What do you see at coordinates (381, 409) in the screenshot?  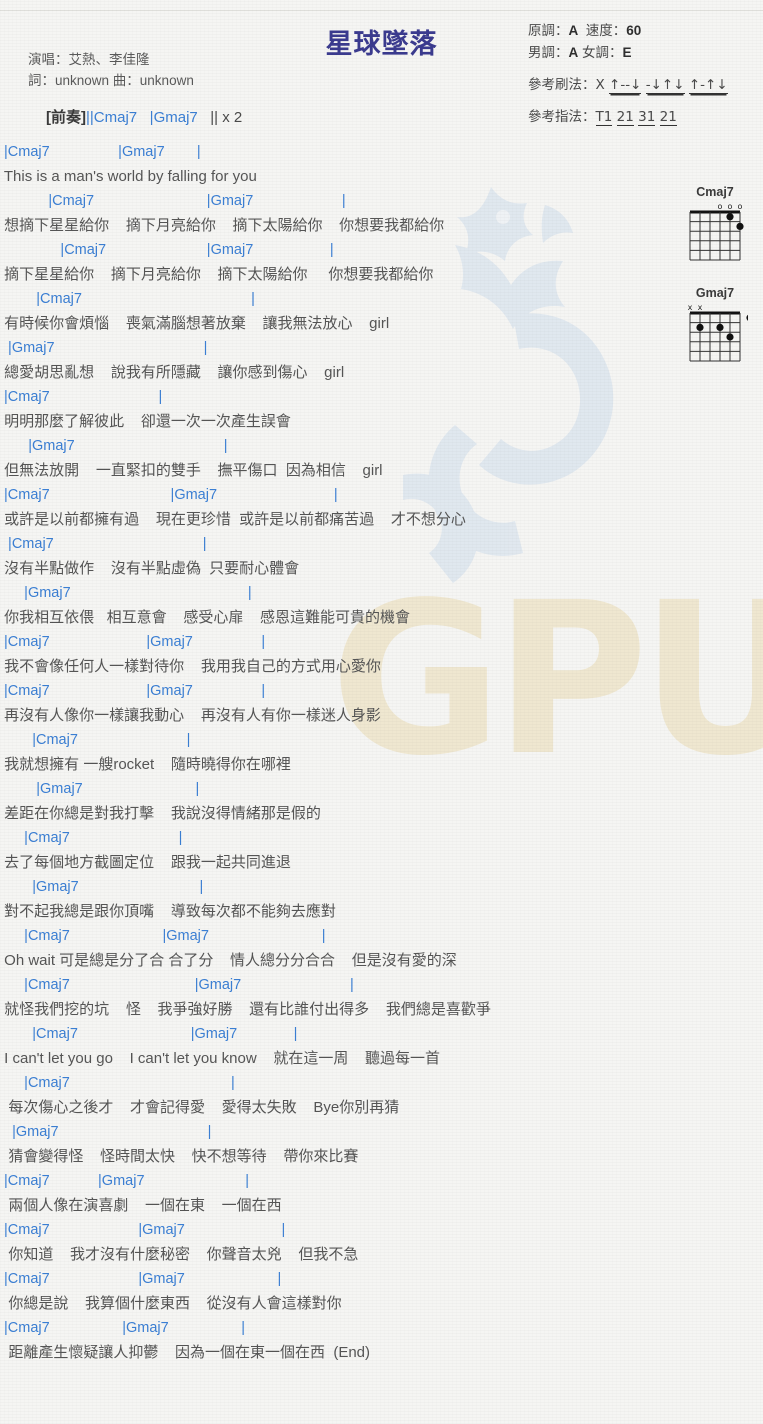 I see `chord-lyric-block: |Cmaj7 | 明明那麼了解彼此 卻還一次一次產生誤會` at bounding box center [381, 409].